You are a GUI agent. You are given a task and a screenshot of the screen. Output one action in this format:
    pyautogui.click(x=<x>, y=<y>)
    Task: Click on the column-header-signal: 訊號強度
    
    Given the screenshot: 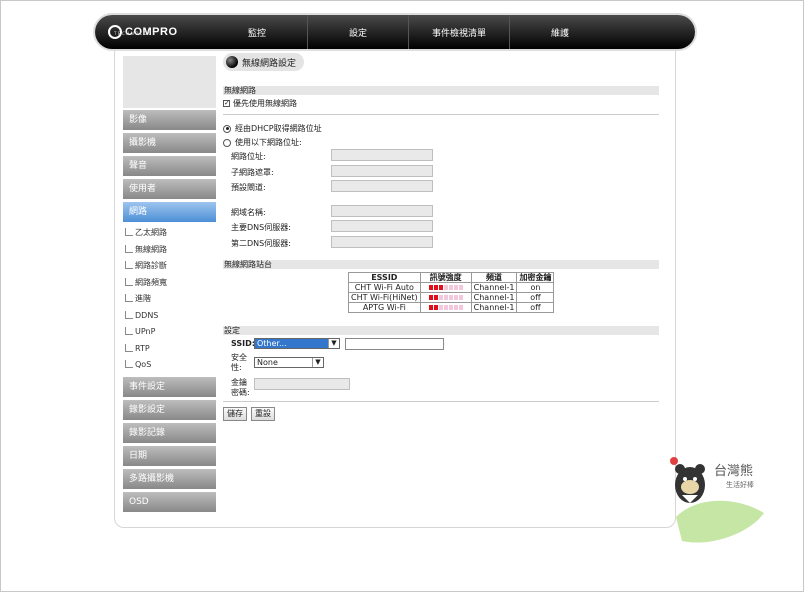 What is the action you would take?
    pyautogui.click(x=445, y=277)
    